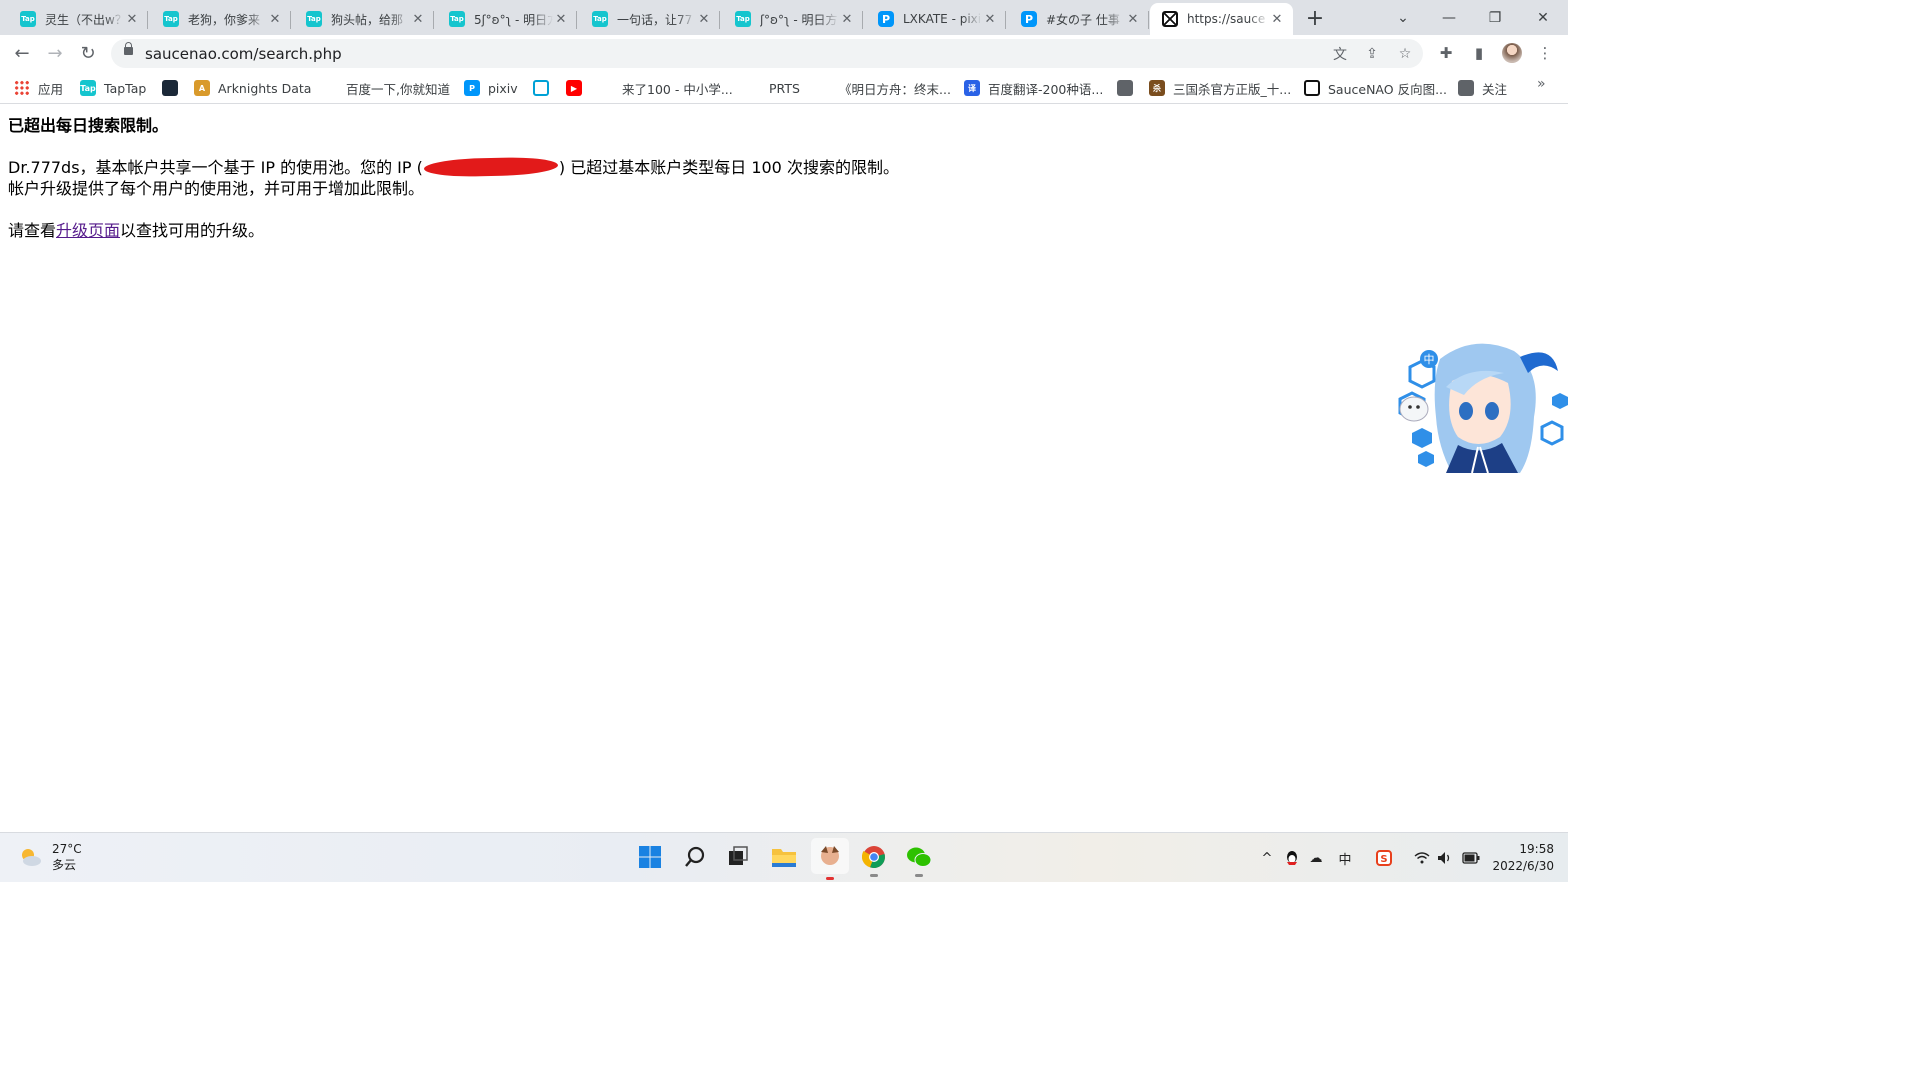 The width and height of the screenshot is (1920, 1080). I want to click on volume-icon, so click(1445, 858).